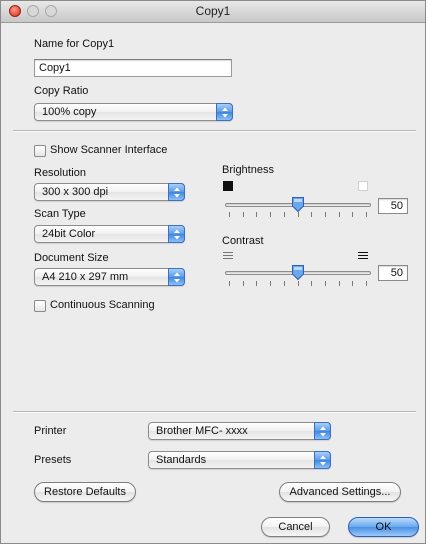 The height and width of the screenshot is (546, 428). I want to click on contrast-value-field: 50, so click(393, 273).